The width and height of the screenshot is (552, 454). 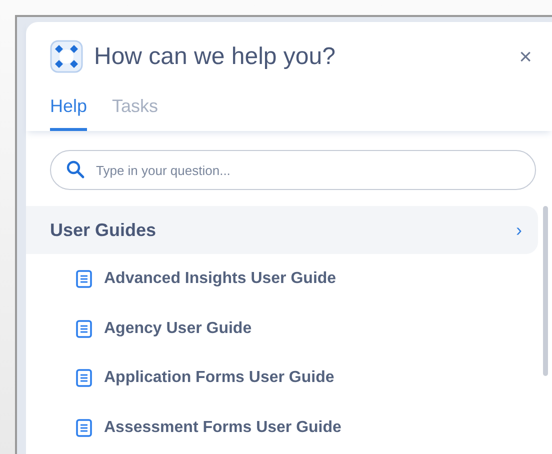 I want to click on tab: Help, so click(x=69, y=112).